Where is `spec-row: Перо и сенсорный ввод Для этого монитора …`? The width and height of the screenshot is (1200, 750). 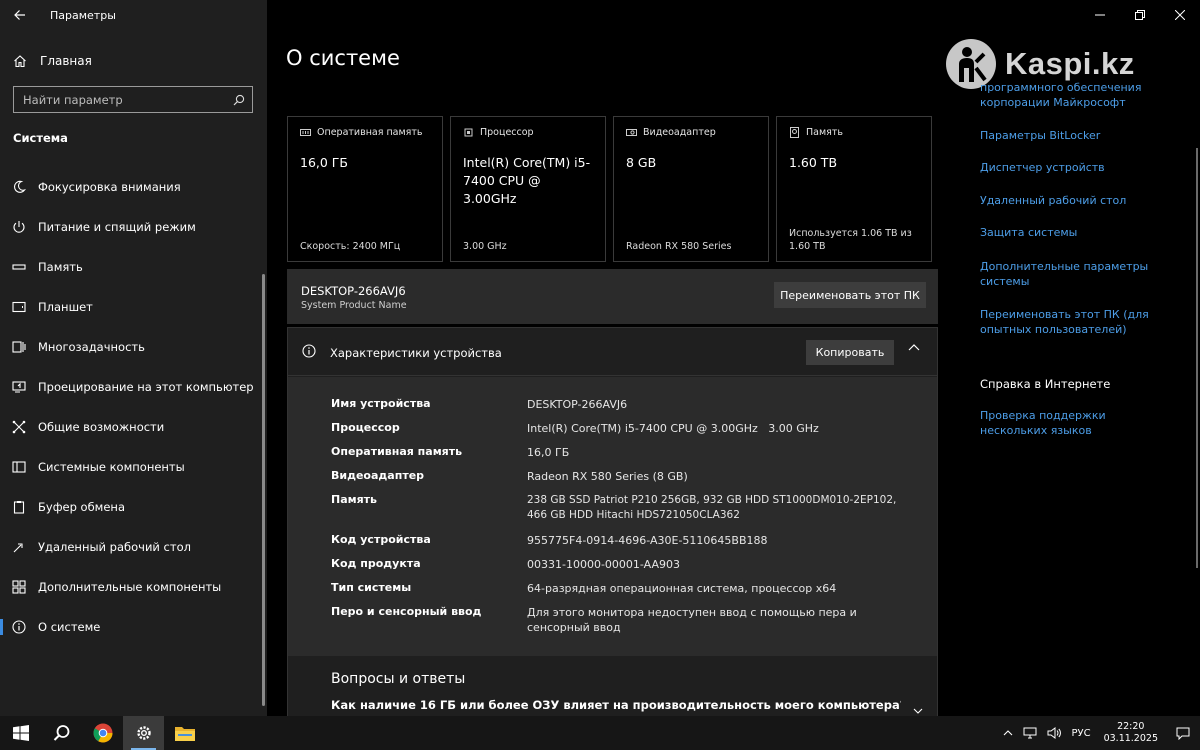 spec-row: Перо и сенсорный ввод Для этого монитора … is located at coordinates (616, 620).